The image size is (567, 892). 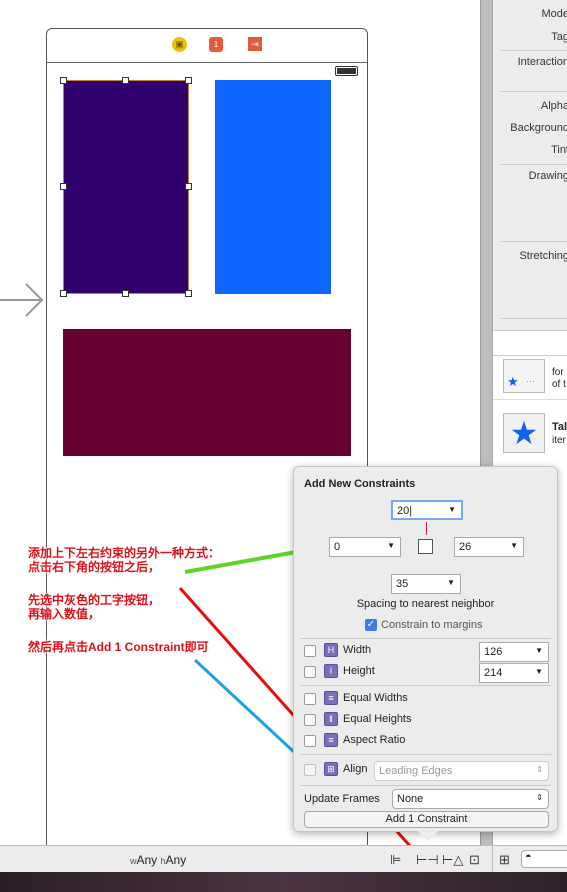 I want to click on top-strut-icon, so click(x=426, y=528).